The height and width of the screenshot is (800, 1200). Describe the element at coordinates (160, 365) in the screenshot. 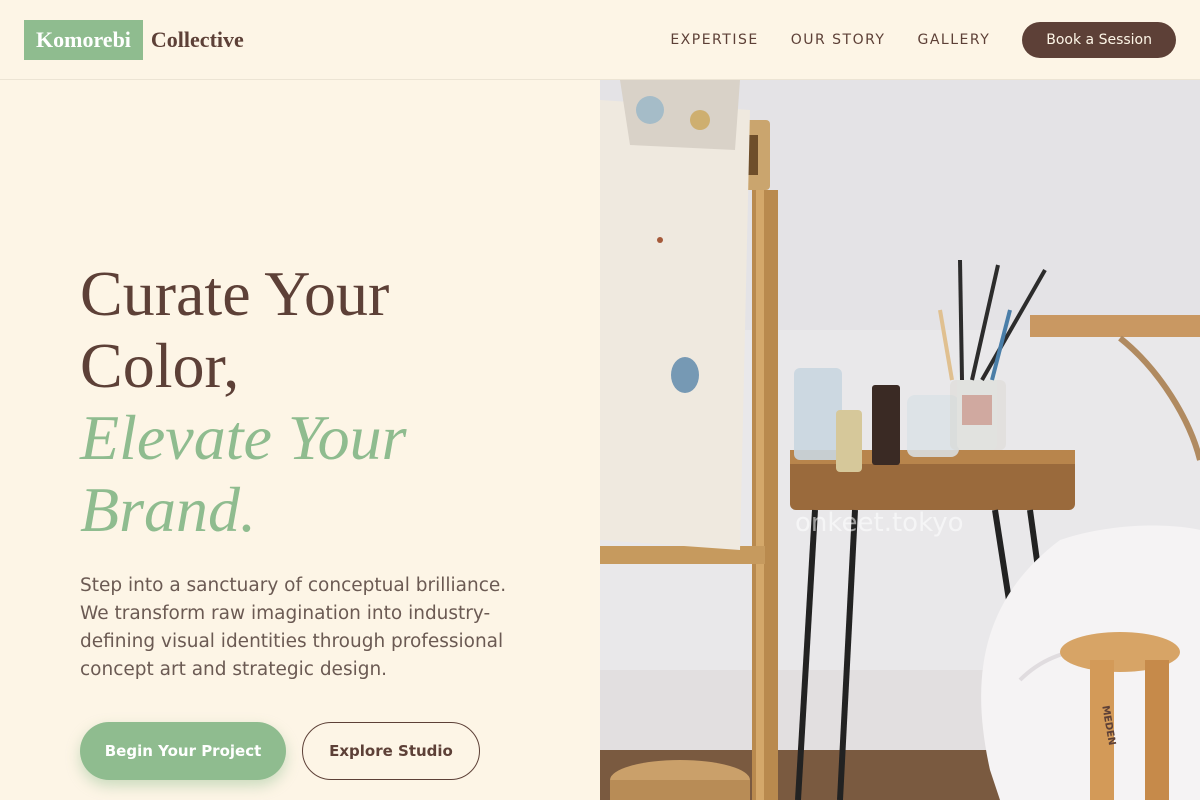

I see `headline-line-2: Color,` at that location.